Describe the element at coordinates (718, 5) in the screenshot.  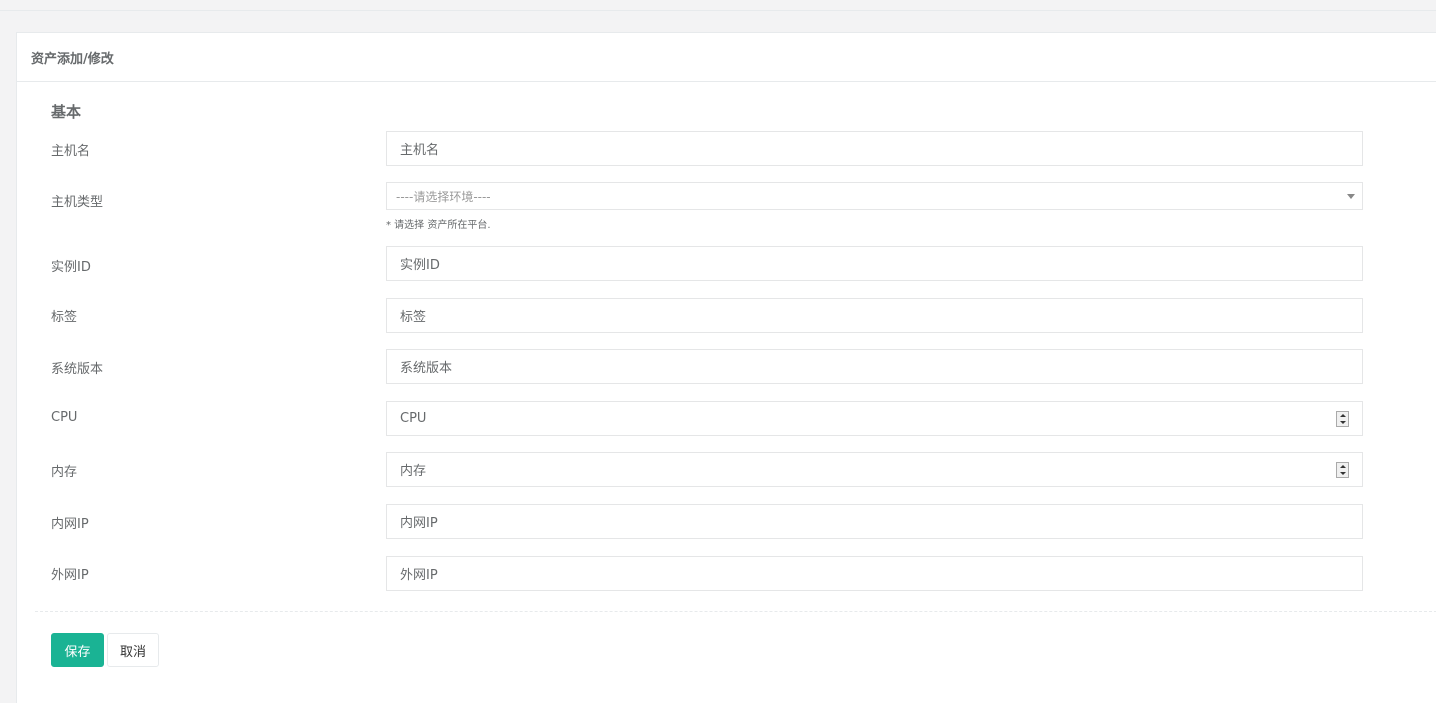
I see `top-bar` at that location.